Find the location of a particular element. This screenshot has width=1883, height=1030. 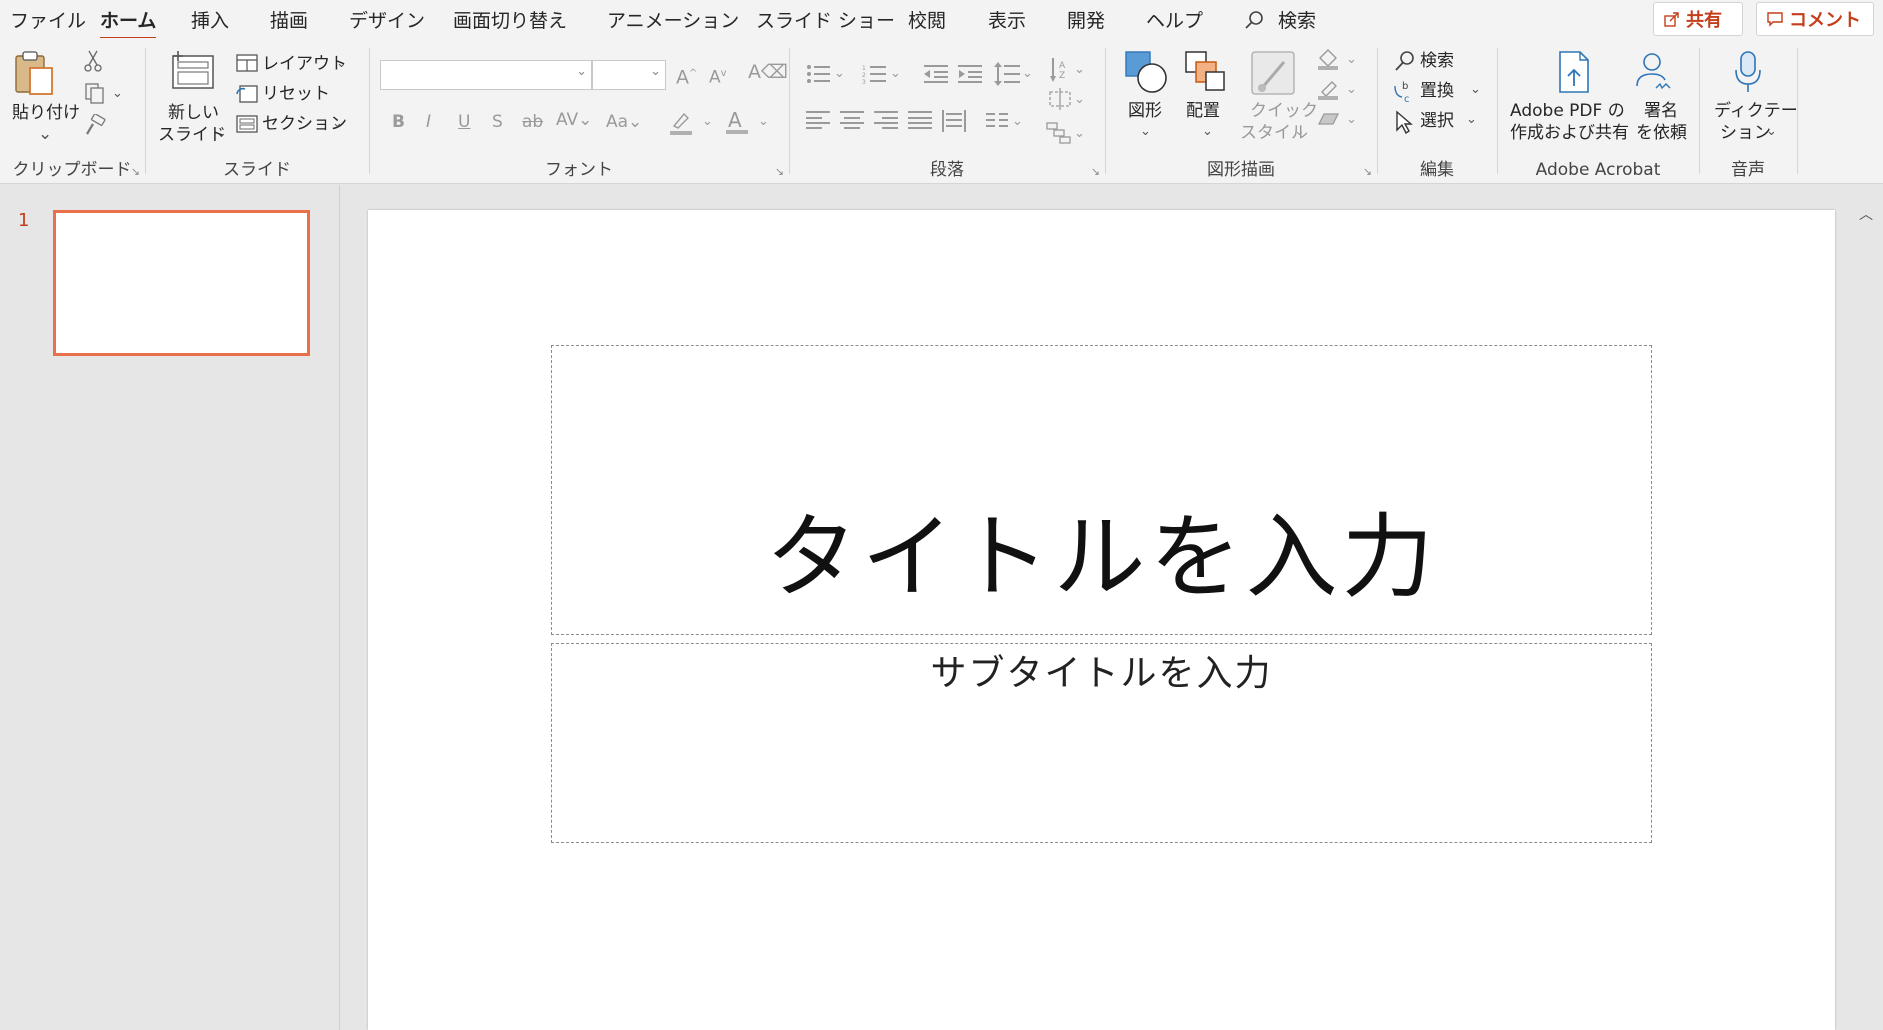

font-name-combo: ⌄ is located at coordinates (486, 75).